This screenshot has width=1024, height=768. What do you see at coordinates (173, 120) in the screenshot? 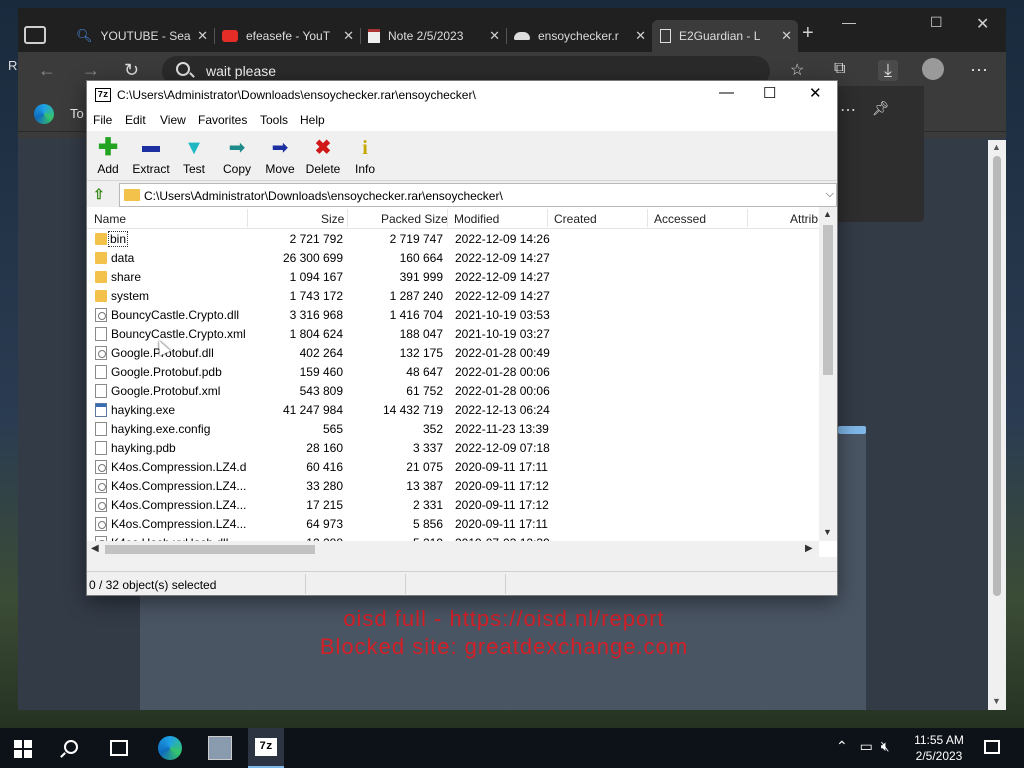
I see `menu-view: View` at bounding box center [173, 120].